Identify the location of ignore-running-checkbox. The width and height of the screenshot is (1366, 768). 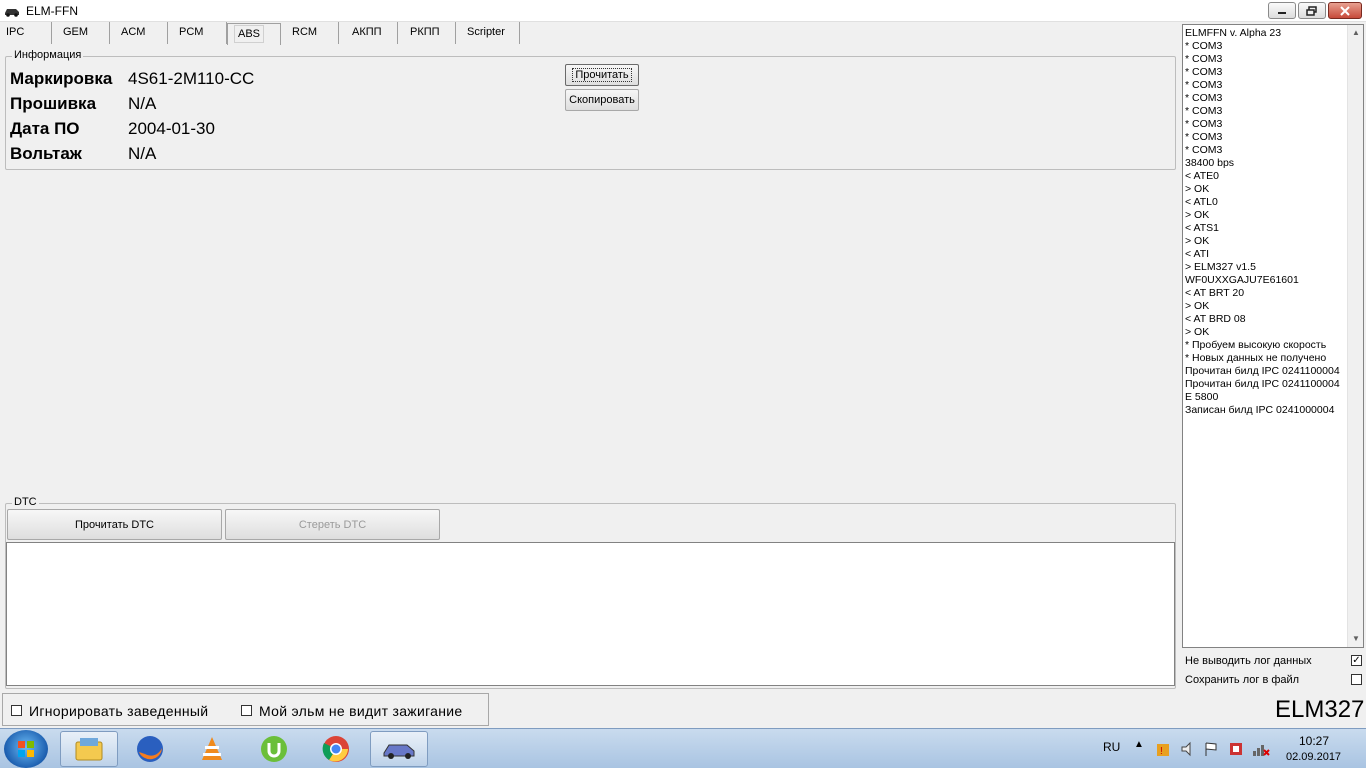
(16, 710).